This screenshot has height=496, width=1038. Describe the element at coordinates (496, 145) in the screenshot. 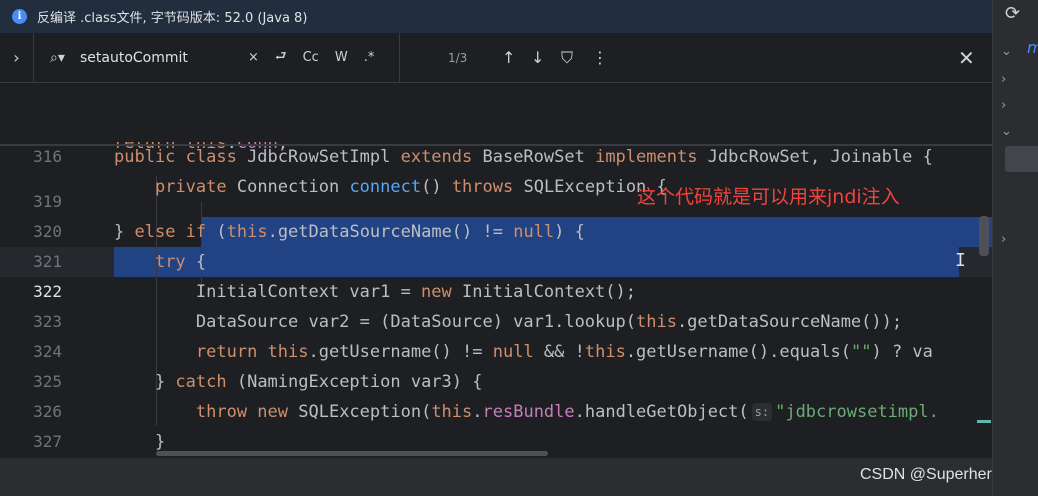

I see `sticky-lines-divider` at that location.